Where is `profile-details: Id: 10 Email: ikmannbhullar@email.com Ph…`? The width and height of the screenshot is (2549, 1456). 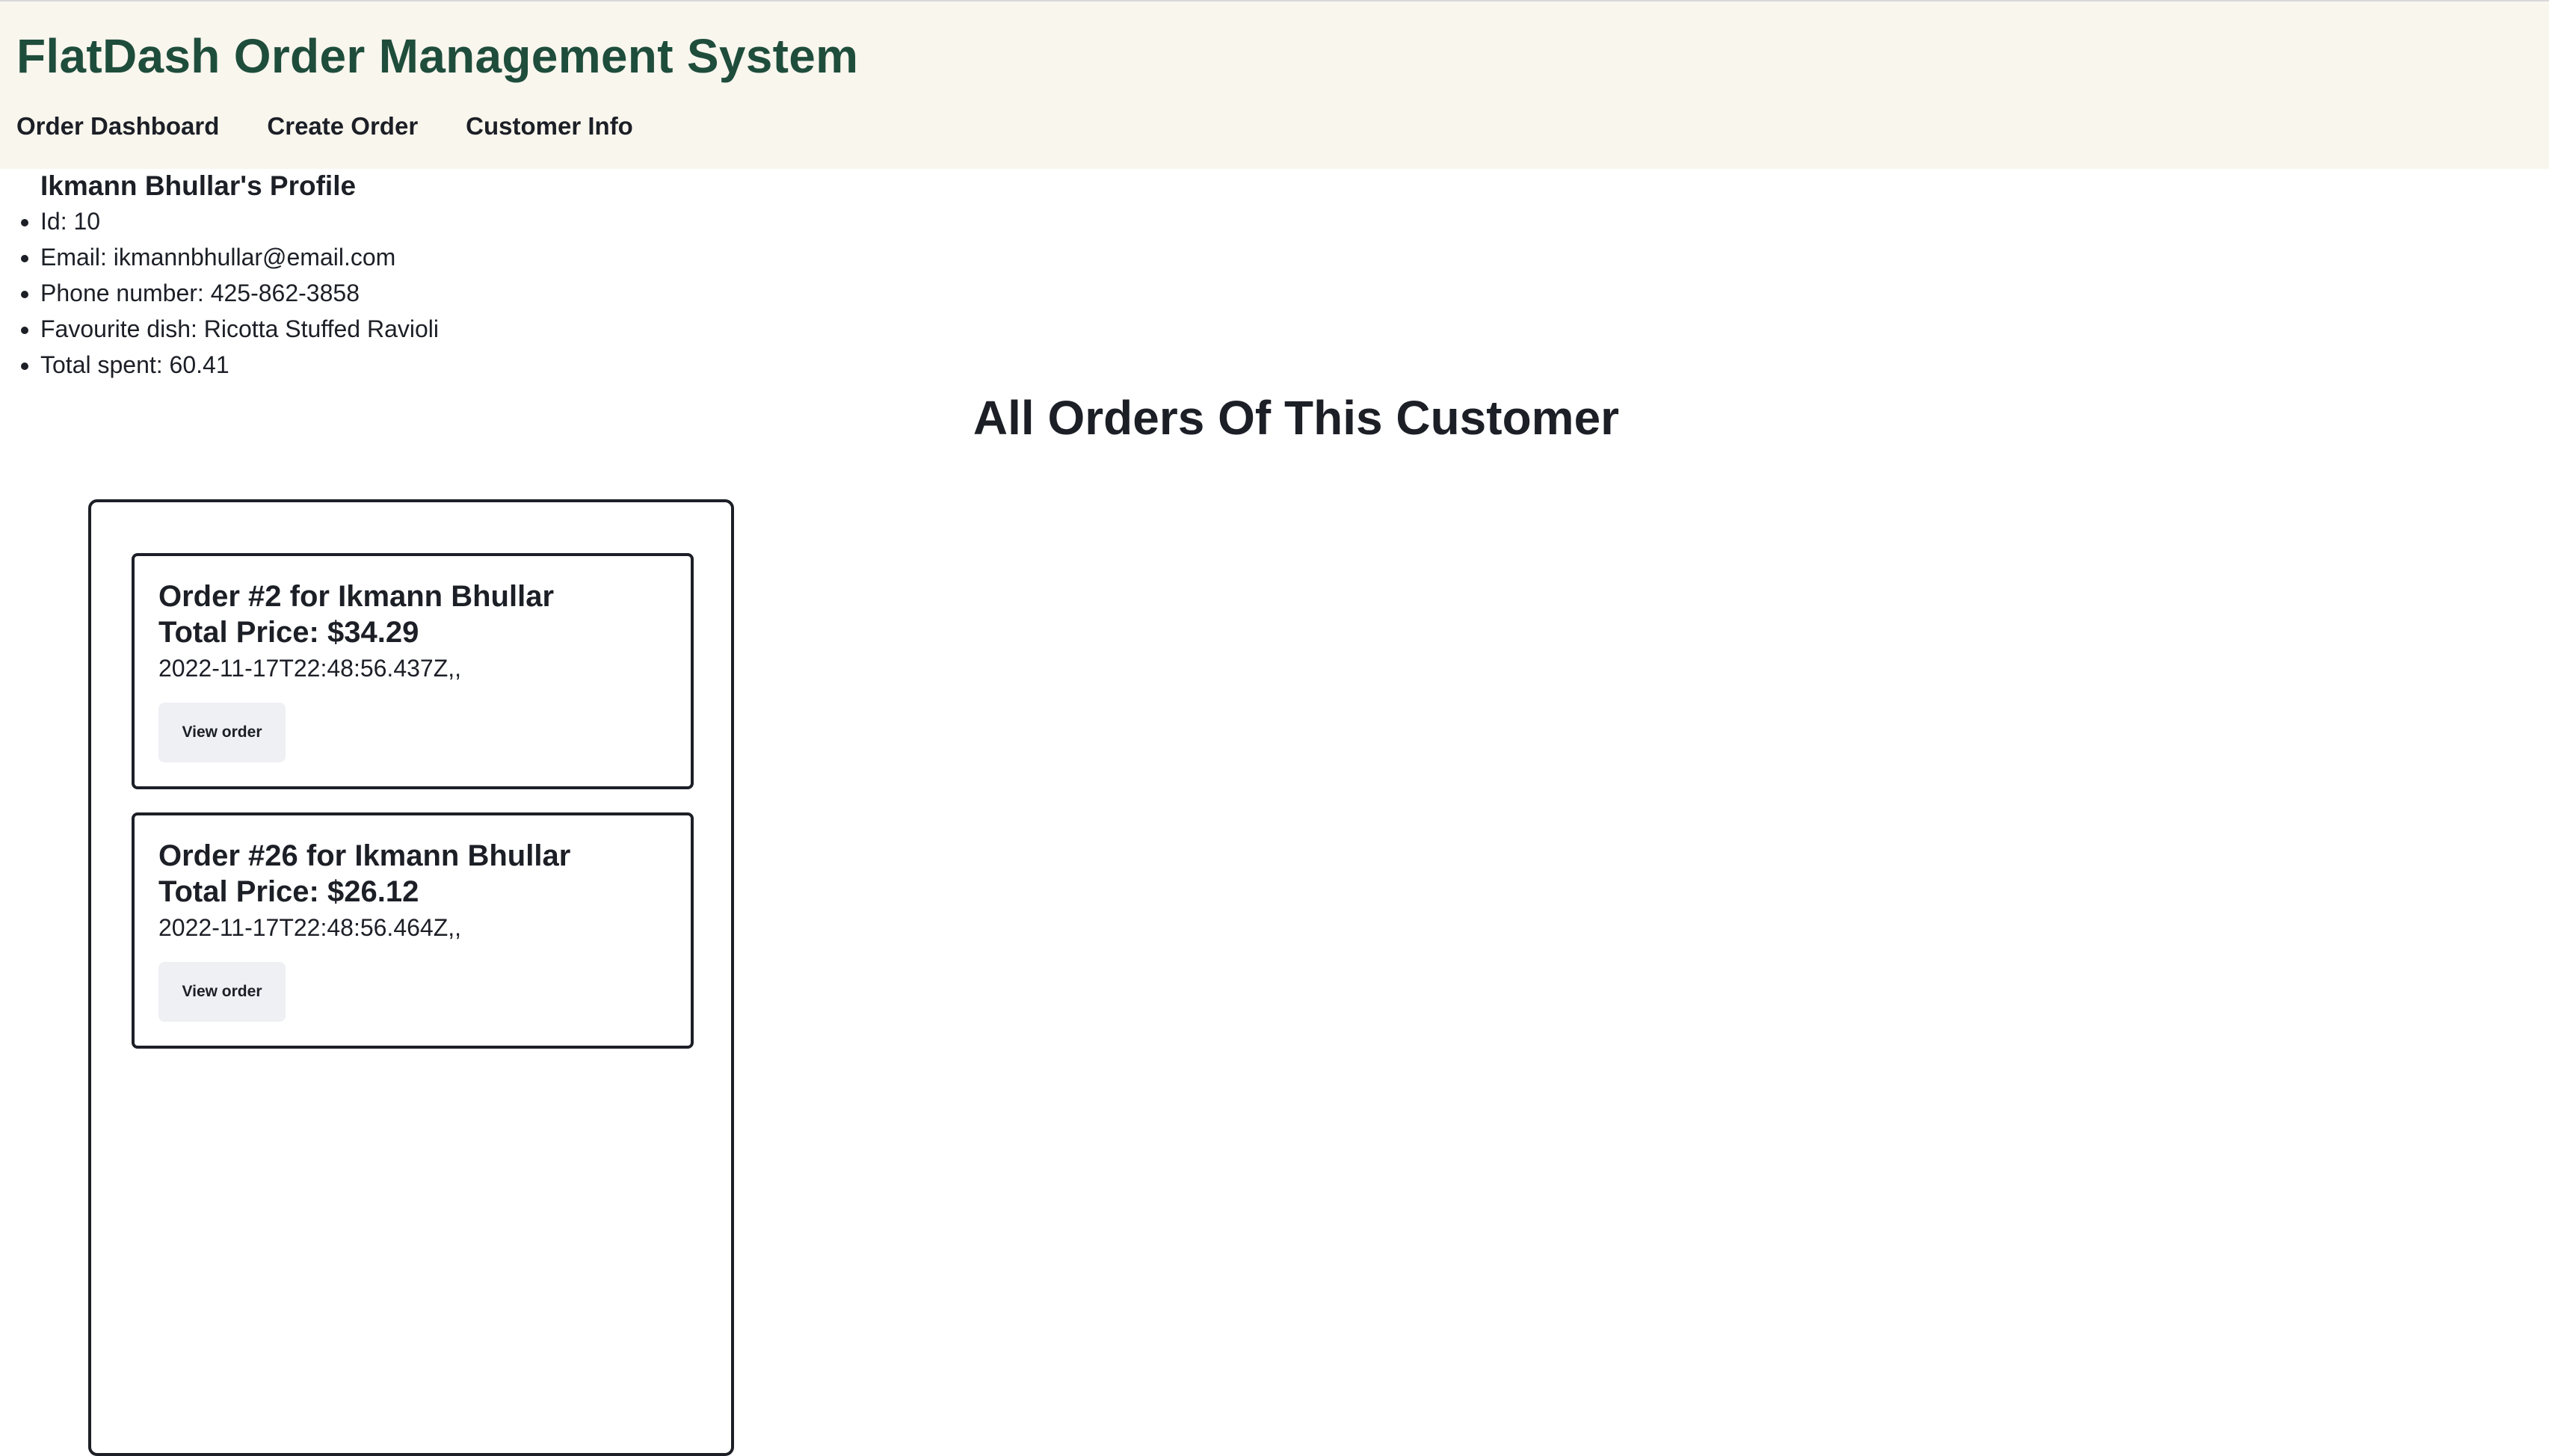 profile-details: Id: 10 Email: ikmannbhullar@email.com Ph… is located at coordinates (219, 293).